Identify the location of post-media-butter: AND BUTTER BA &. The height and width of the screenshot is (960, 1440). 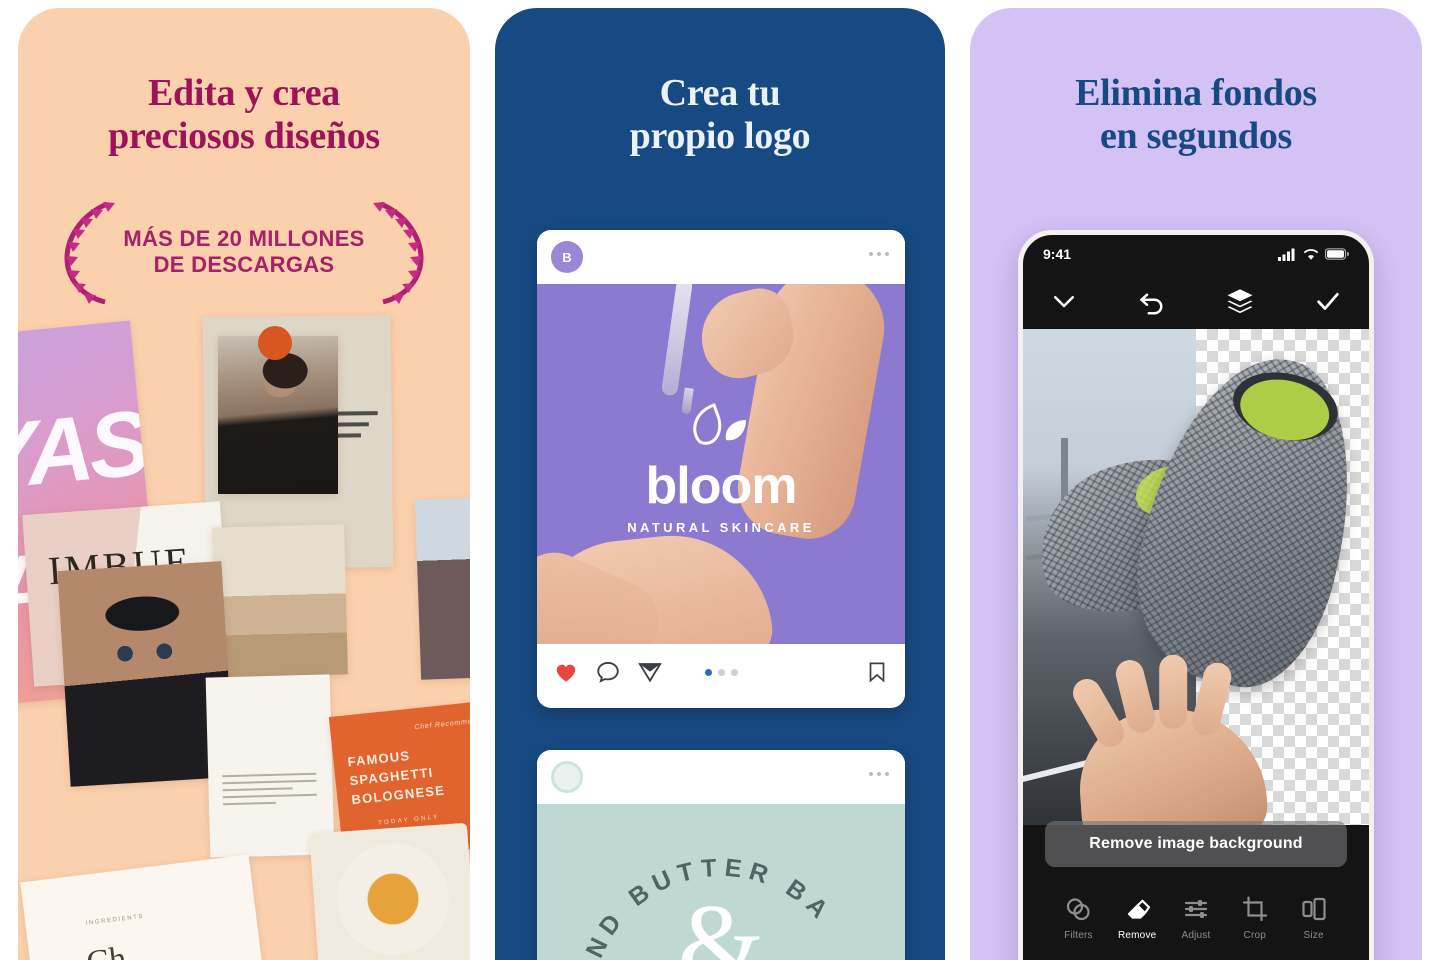
(721, 882).